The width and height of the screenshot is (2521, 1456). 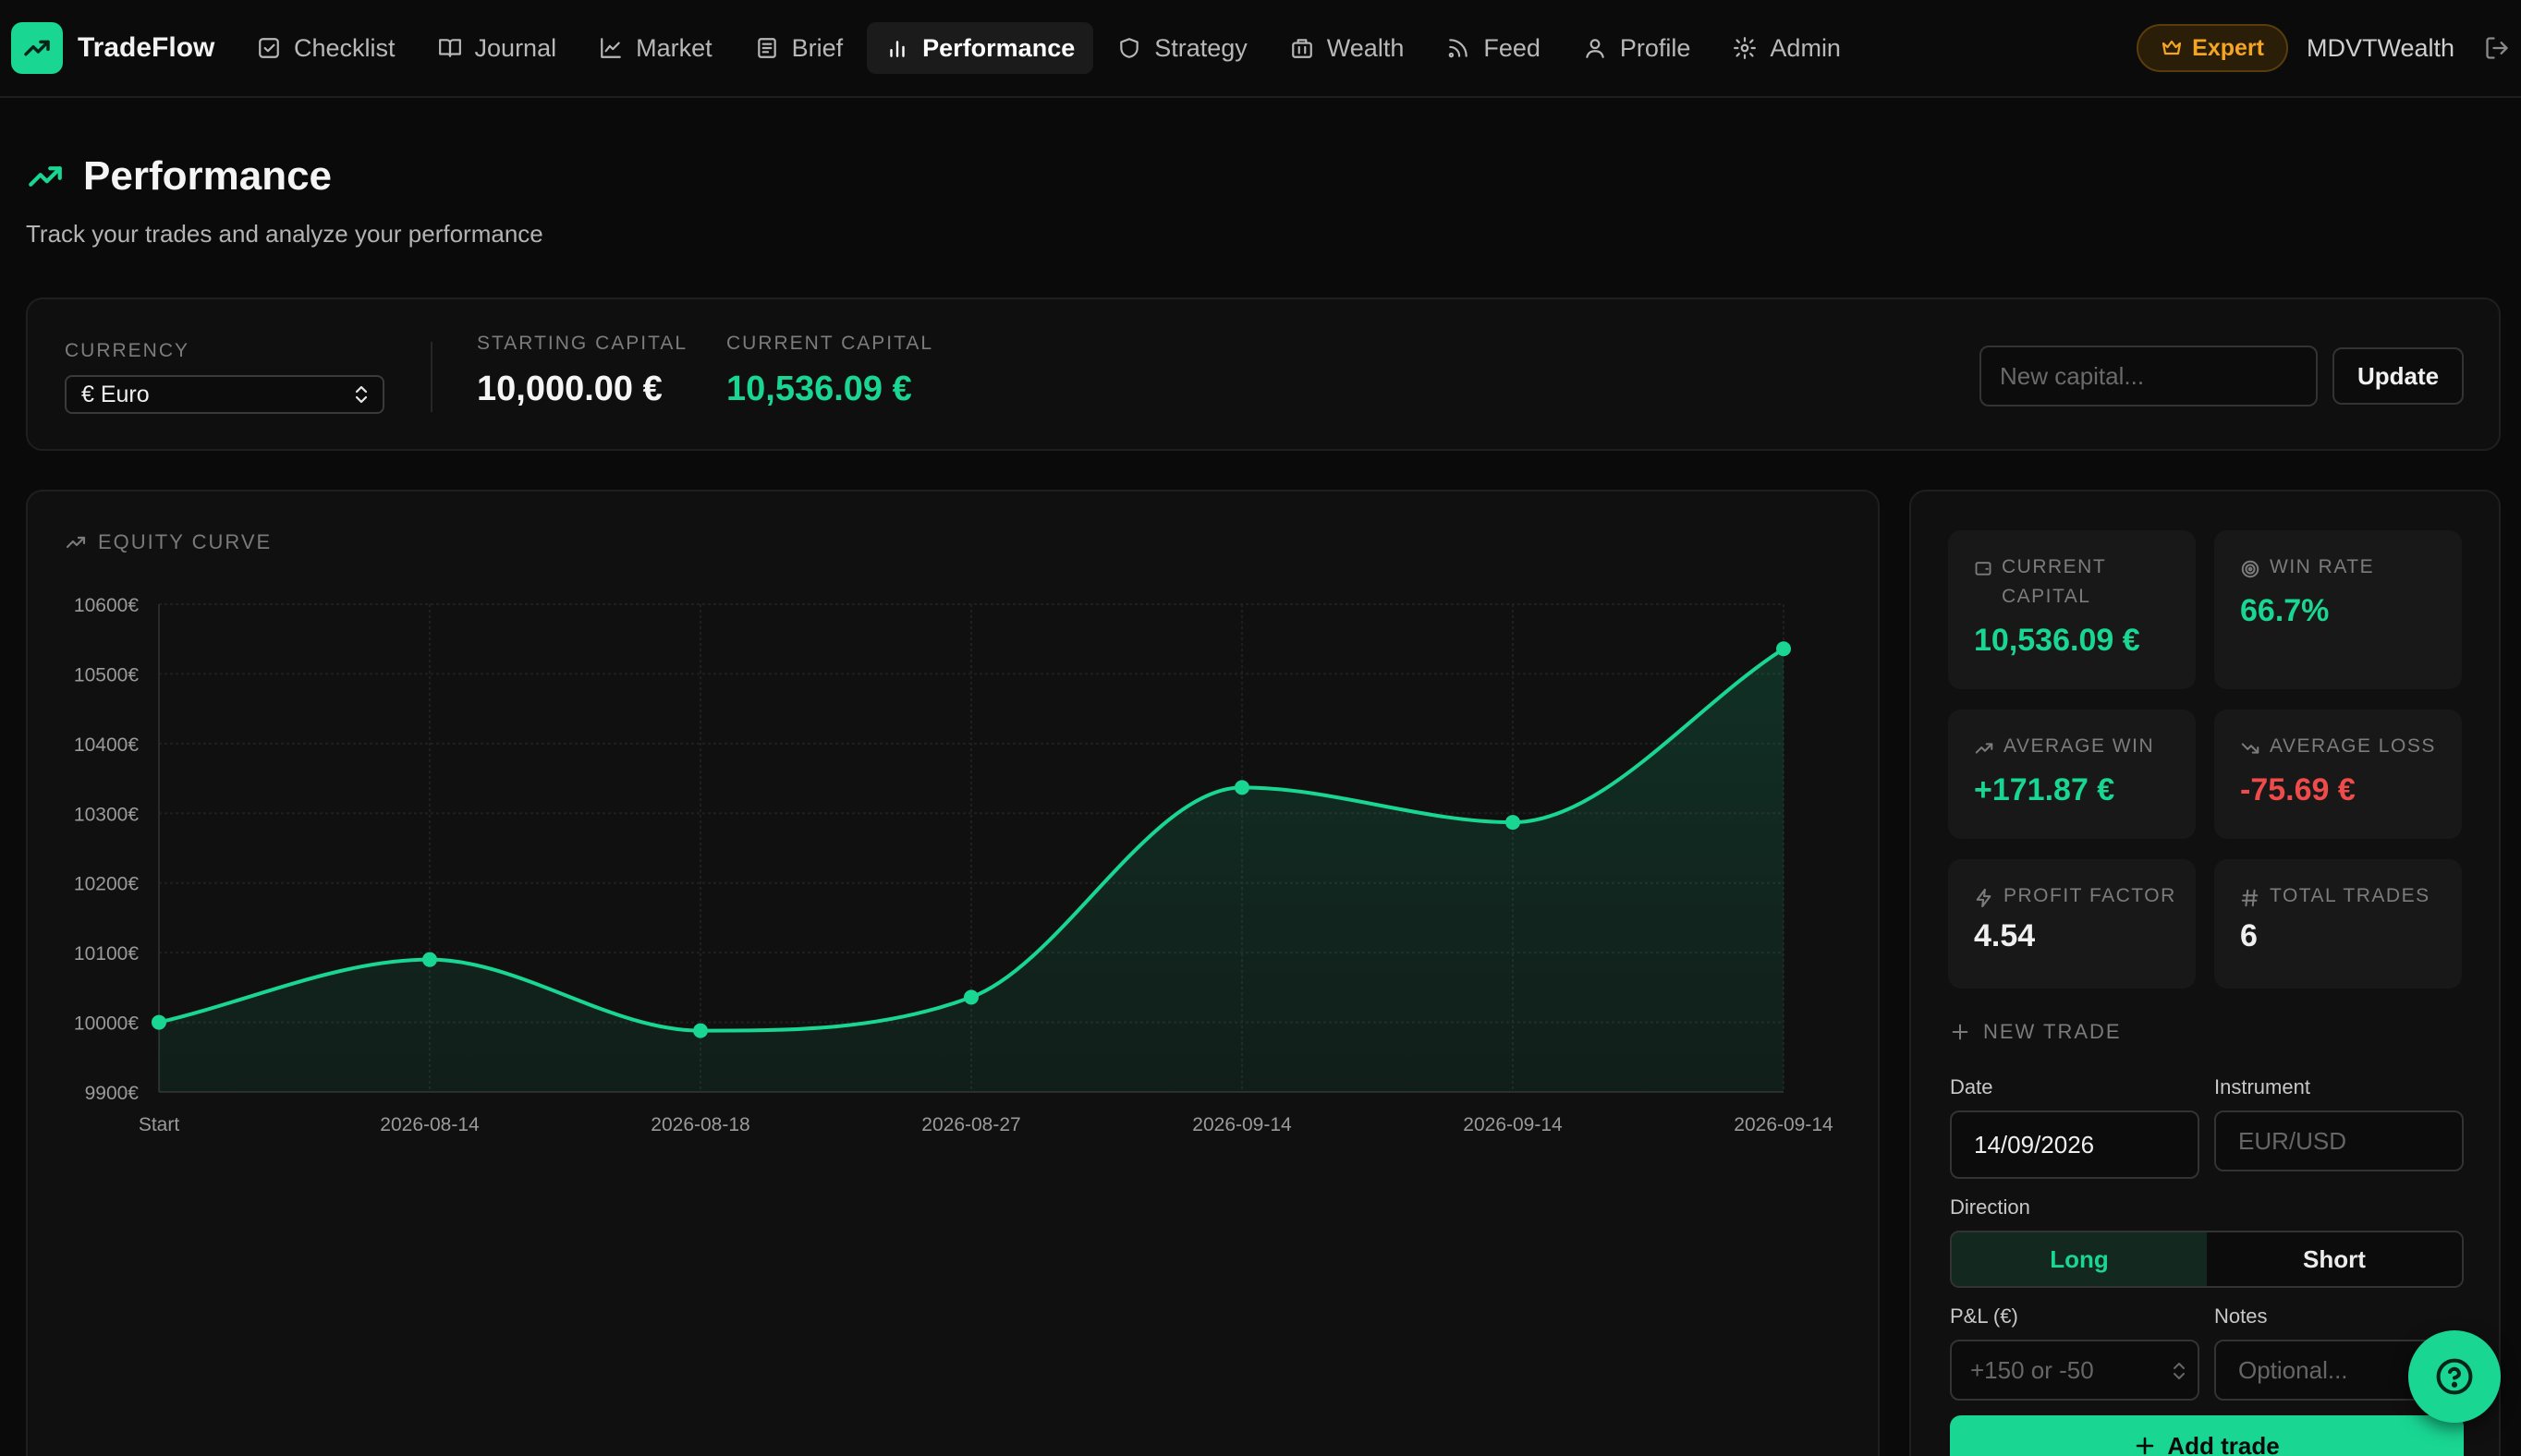 I want to click on brand: TradeFlow, so click(x=112, y=48).